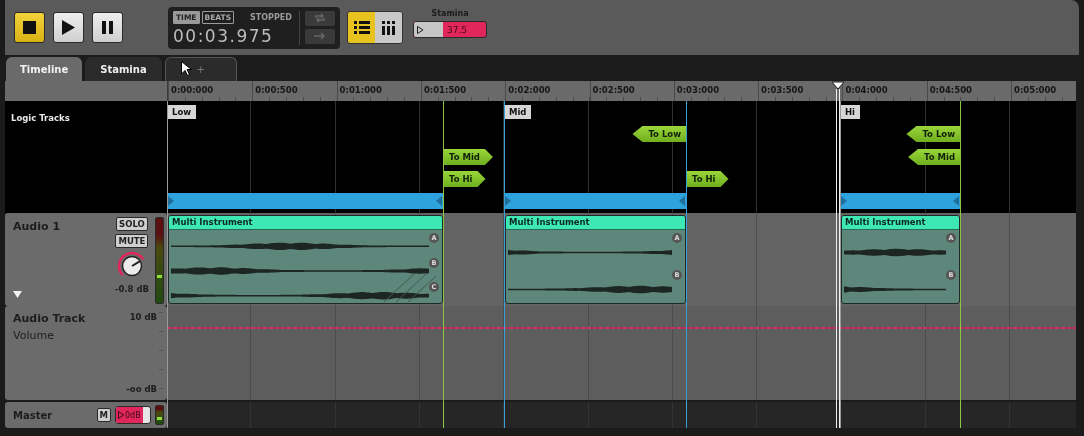 The height and width of the screenshot is (436, 1084). Describe the element at coordinates (186, 68) in the screenshot. I see `cursor-icon` at that location.